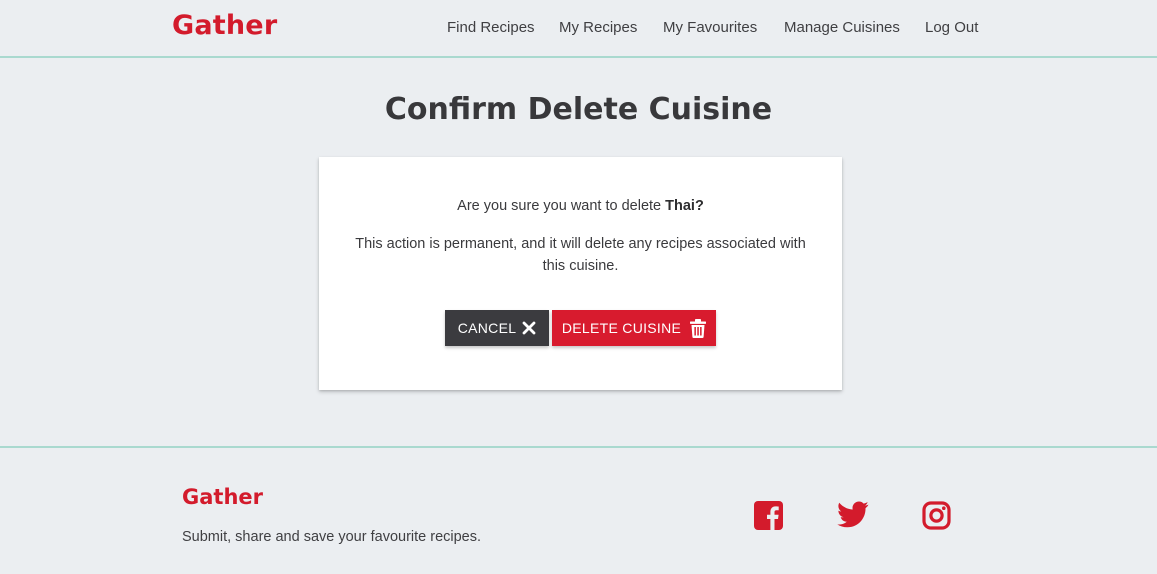  What do you see at coordinates (698, 328) in the screenshot?
I see `trash-icon` at bounding box center [698, 328].